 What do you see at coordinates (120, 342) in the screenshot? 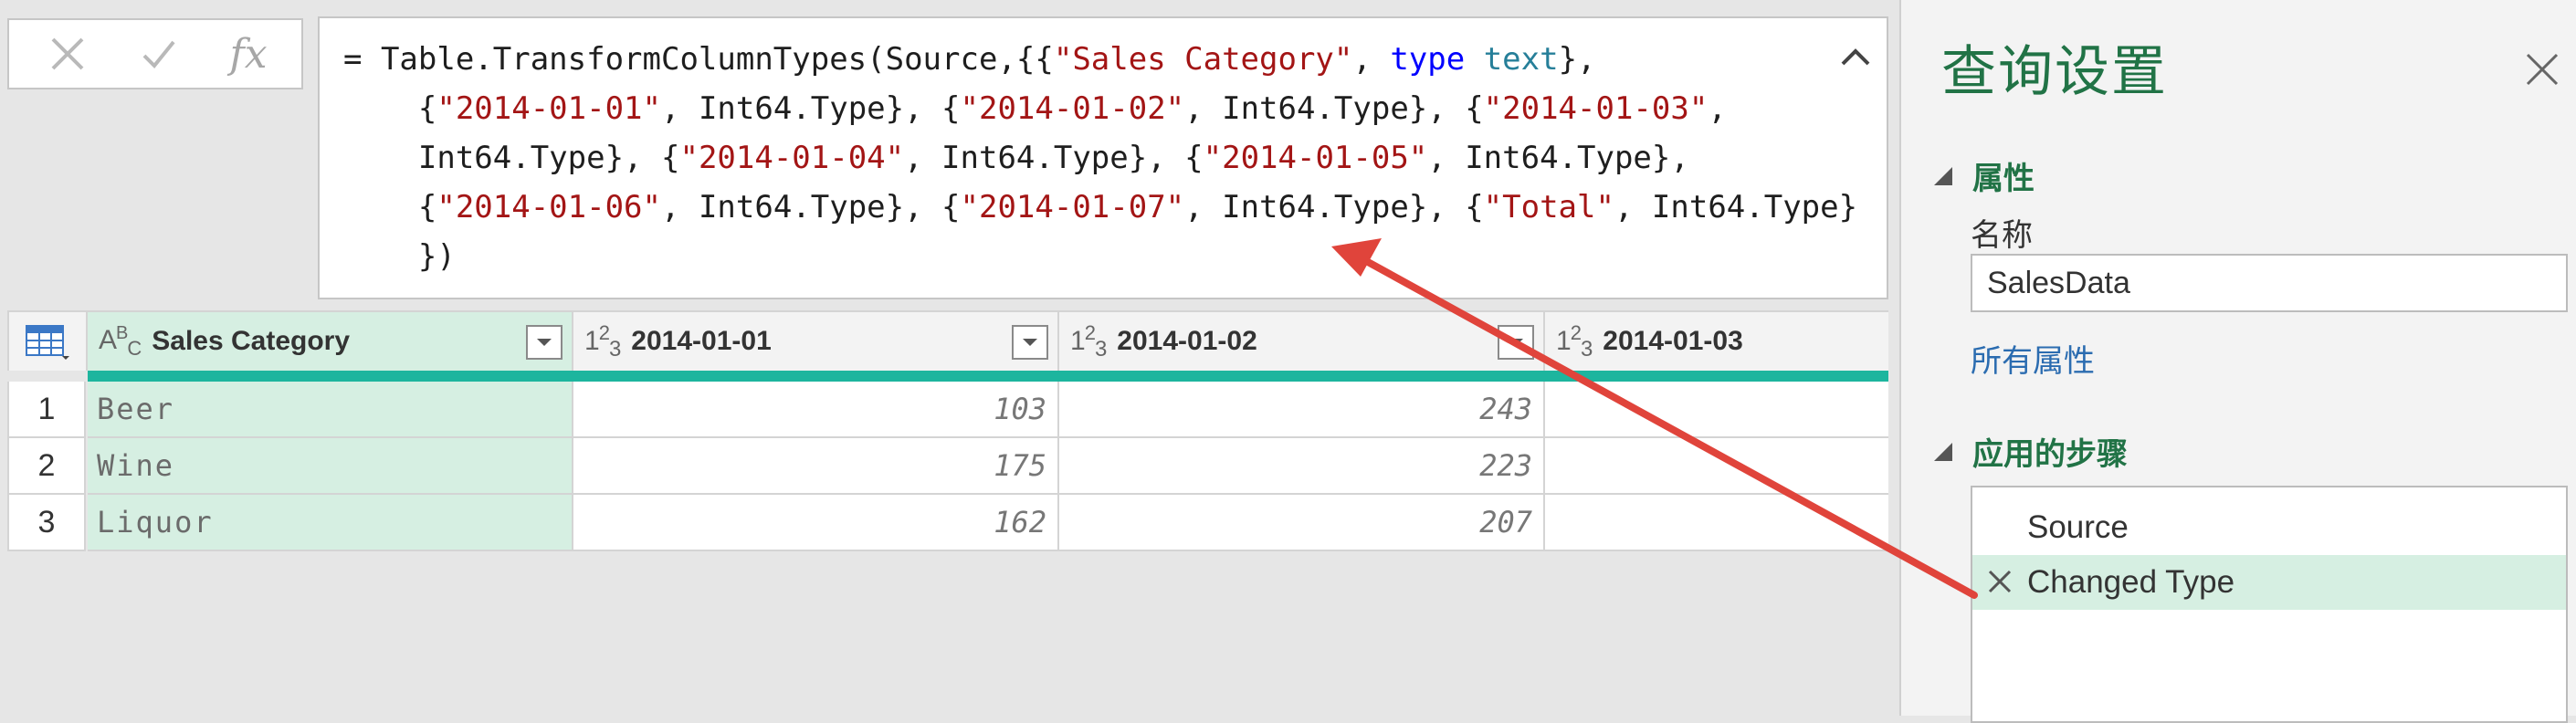
I see `text-type-icon: ABC` at bounding box center [120, 342].